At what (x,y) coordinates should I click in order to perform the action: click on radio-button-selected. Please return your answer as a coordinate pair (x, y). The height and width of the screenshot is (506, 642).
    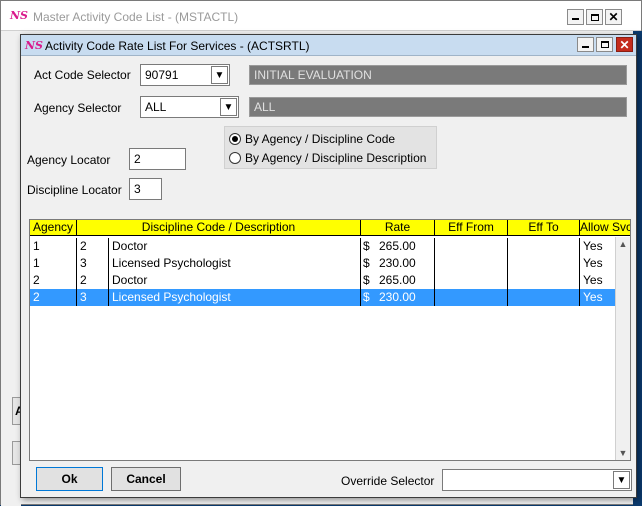
    Looking at the image, I should click on (235, 139).